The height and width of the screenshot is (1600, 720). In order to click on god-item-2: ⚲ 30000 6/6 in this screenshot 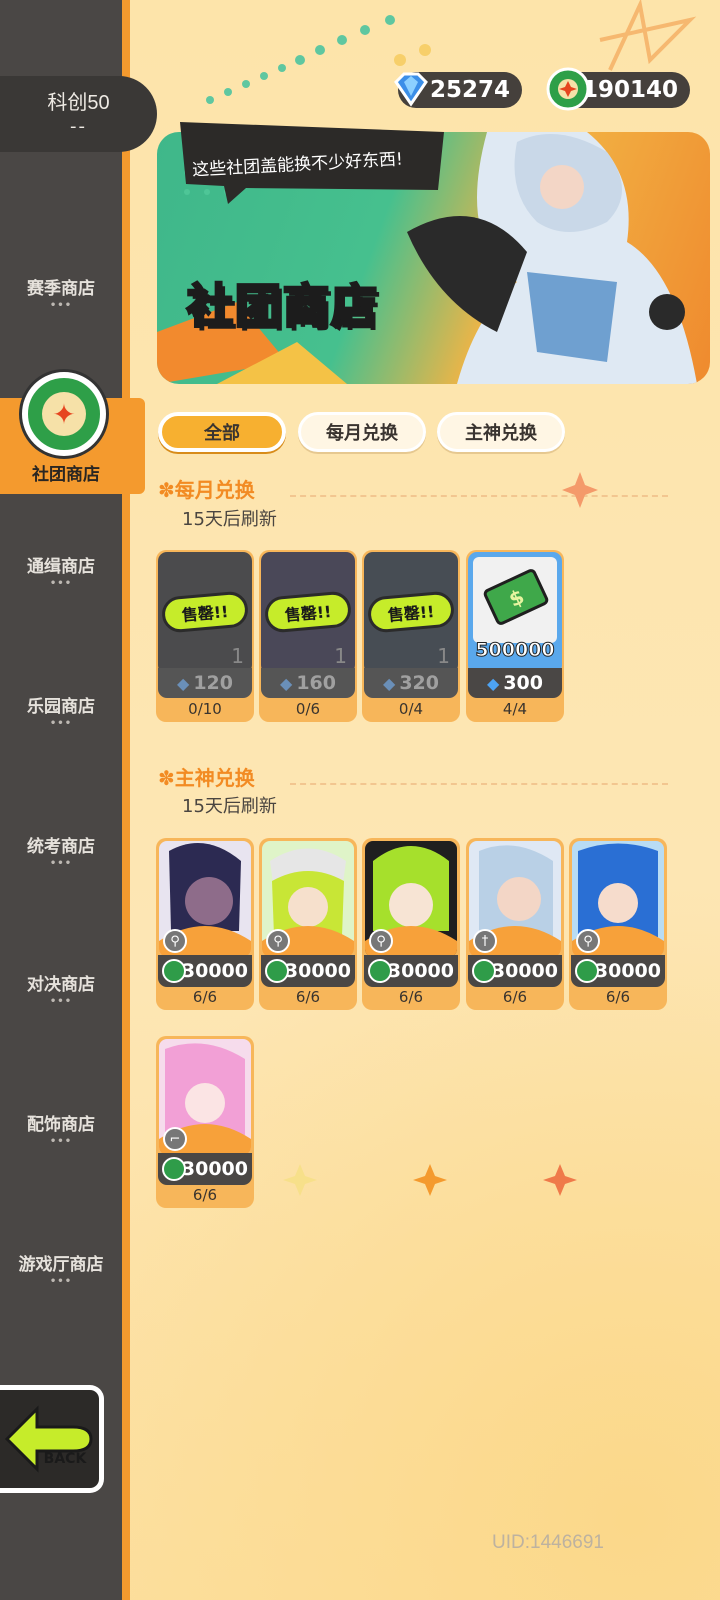, I will do `click(308, 924)`.